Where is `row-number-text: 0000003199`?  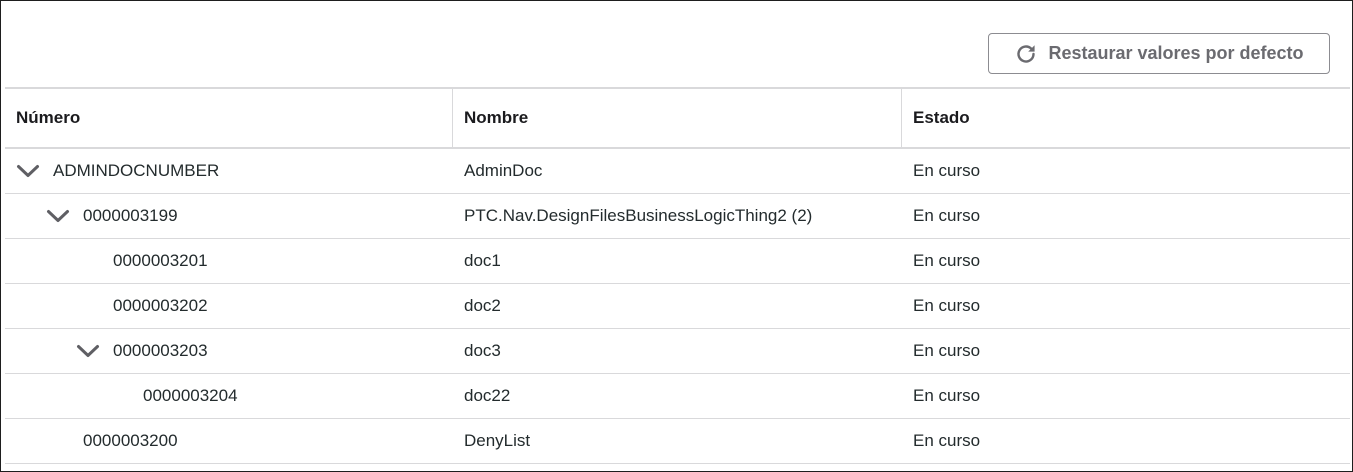
row-number-text: 0000003199 is located at coordinates (130, 215).